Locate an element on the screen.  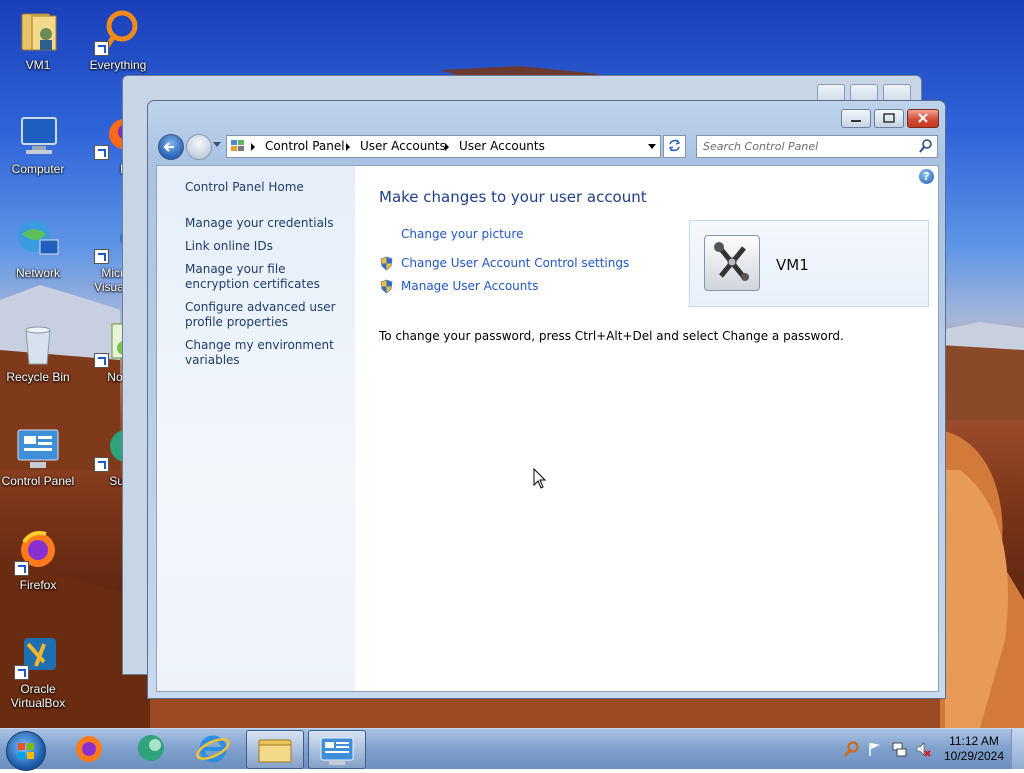
desktop-icon-label: Computer is located at coordinates (38, 169).